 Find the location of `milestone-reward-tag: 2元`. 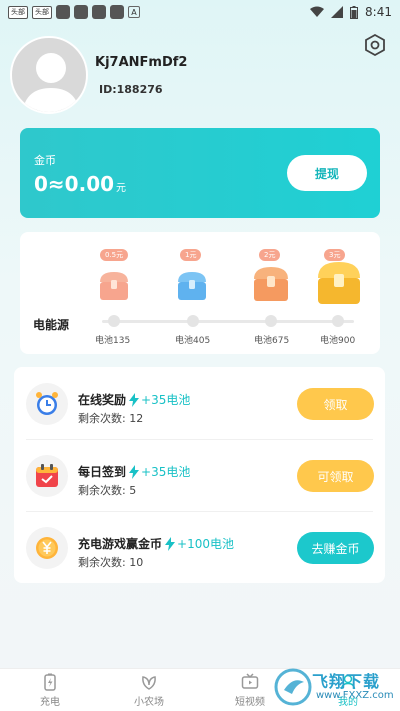

milestone-reward-tag: 2元 is located at coordinates (270, 255).